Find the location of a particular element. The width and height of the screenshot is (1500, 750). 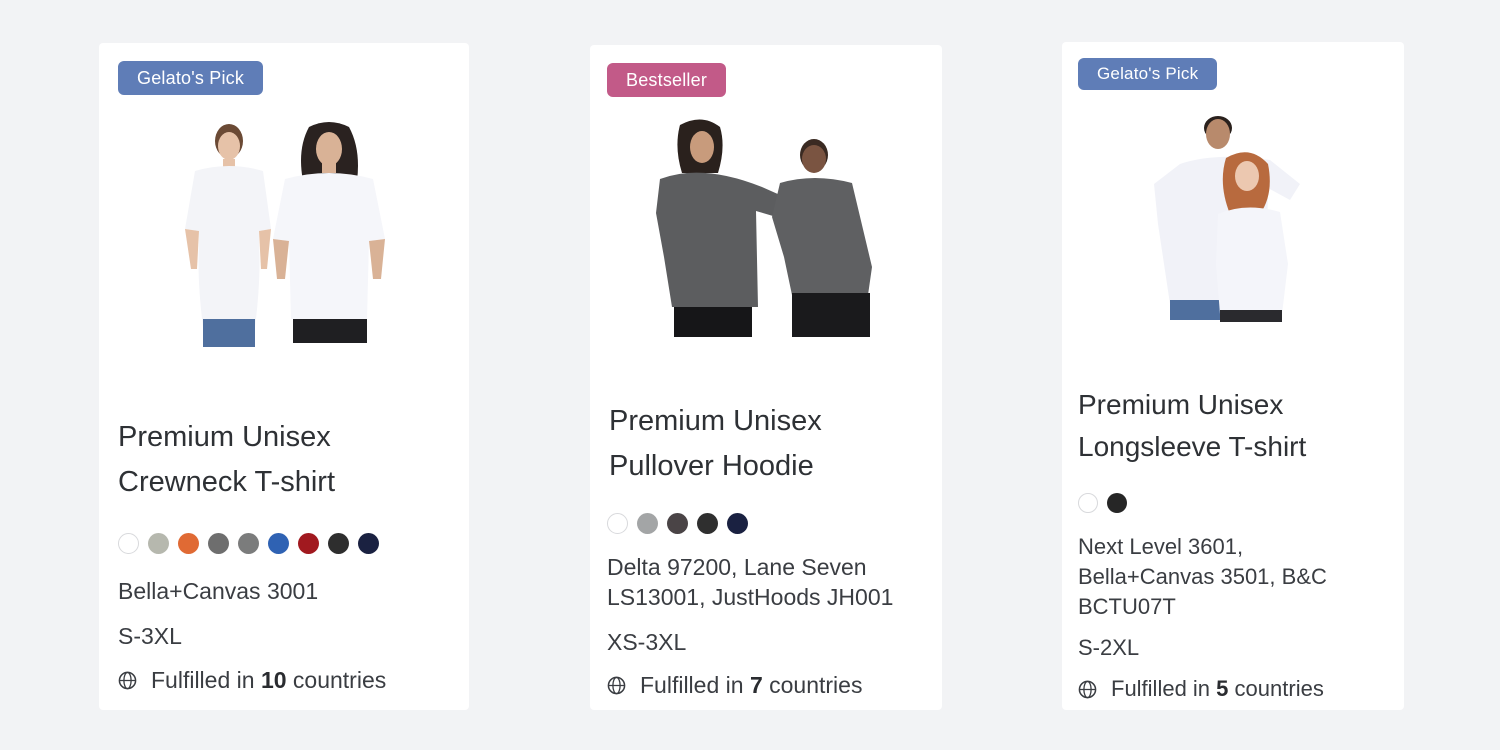

fulfillment-info: Fulfilled in 10 countries is located at coordinates (252, 680).